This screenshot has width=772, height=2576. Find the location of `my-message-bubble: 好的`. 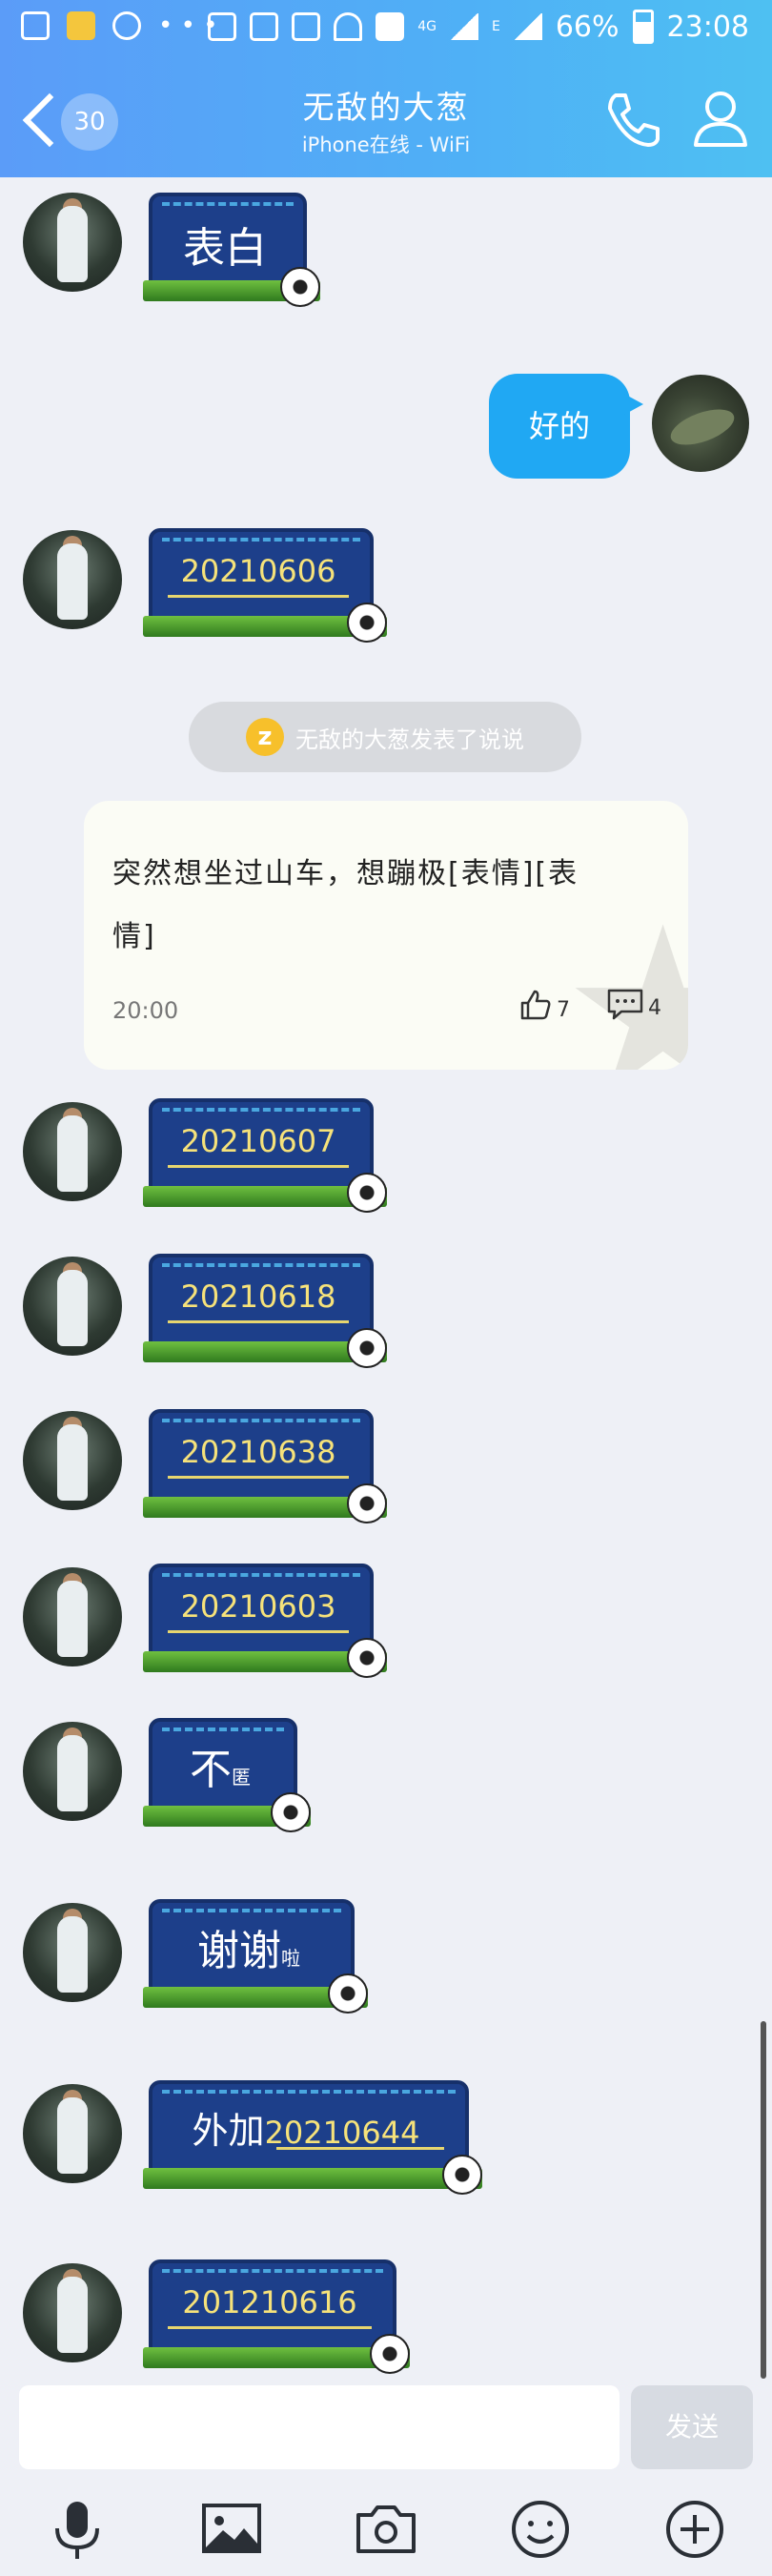

my-message-bubble: 好的 is located at coordinates (566, 426).